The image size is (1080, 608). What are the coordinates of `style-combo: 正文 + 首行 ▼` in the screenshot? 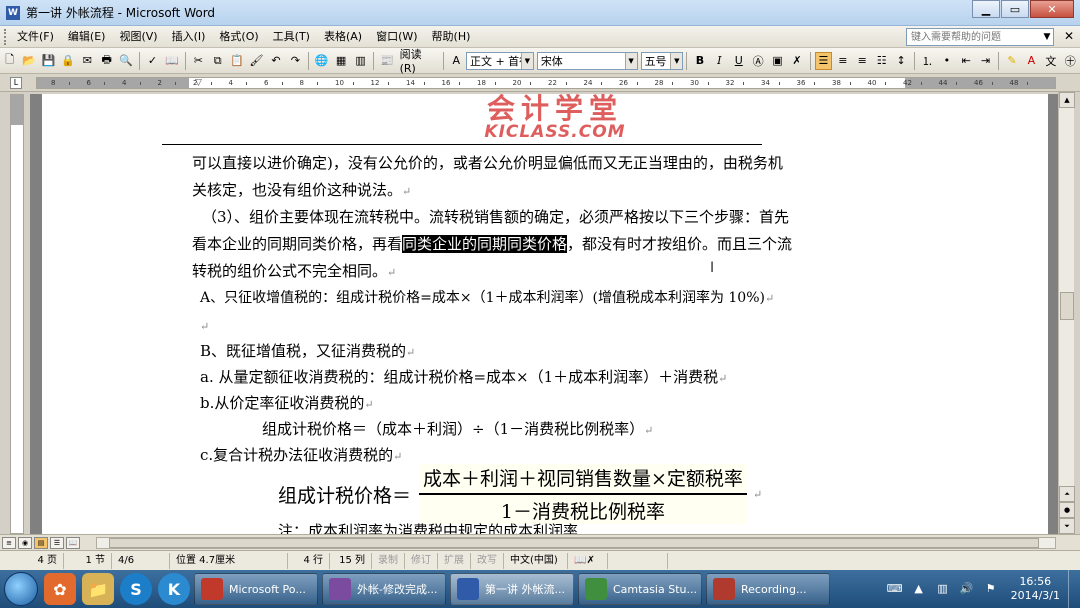 It's located at (499, 60).